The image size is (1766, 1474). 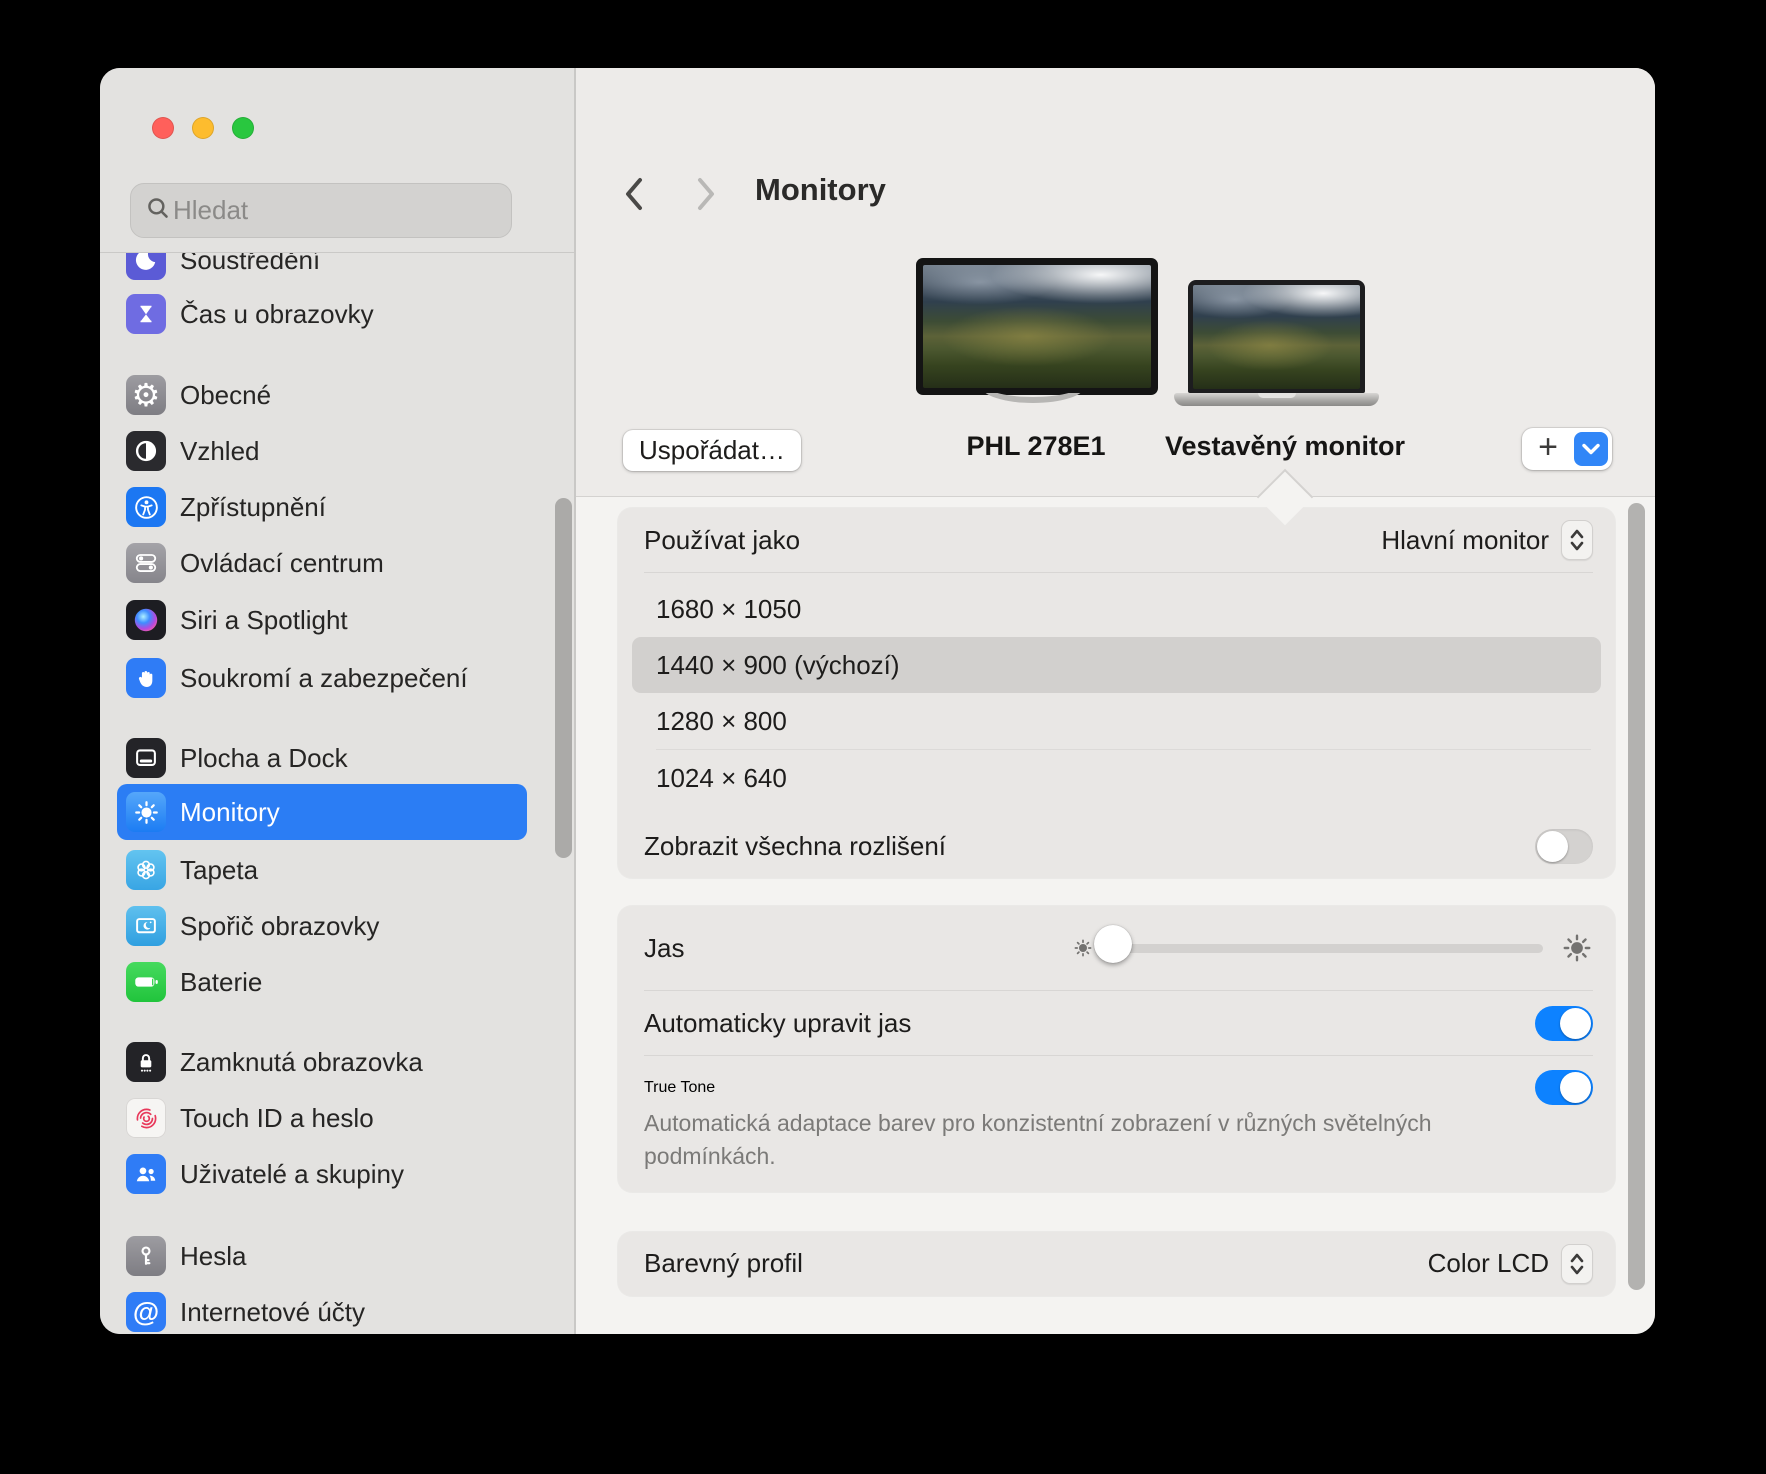 I want to click on sidebar-item-hesla: Hesla, so click(x=322, y=1256).